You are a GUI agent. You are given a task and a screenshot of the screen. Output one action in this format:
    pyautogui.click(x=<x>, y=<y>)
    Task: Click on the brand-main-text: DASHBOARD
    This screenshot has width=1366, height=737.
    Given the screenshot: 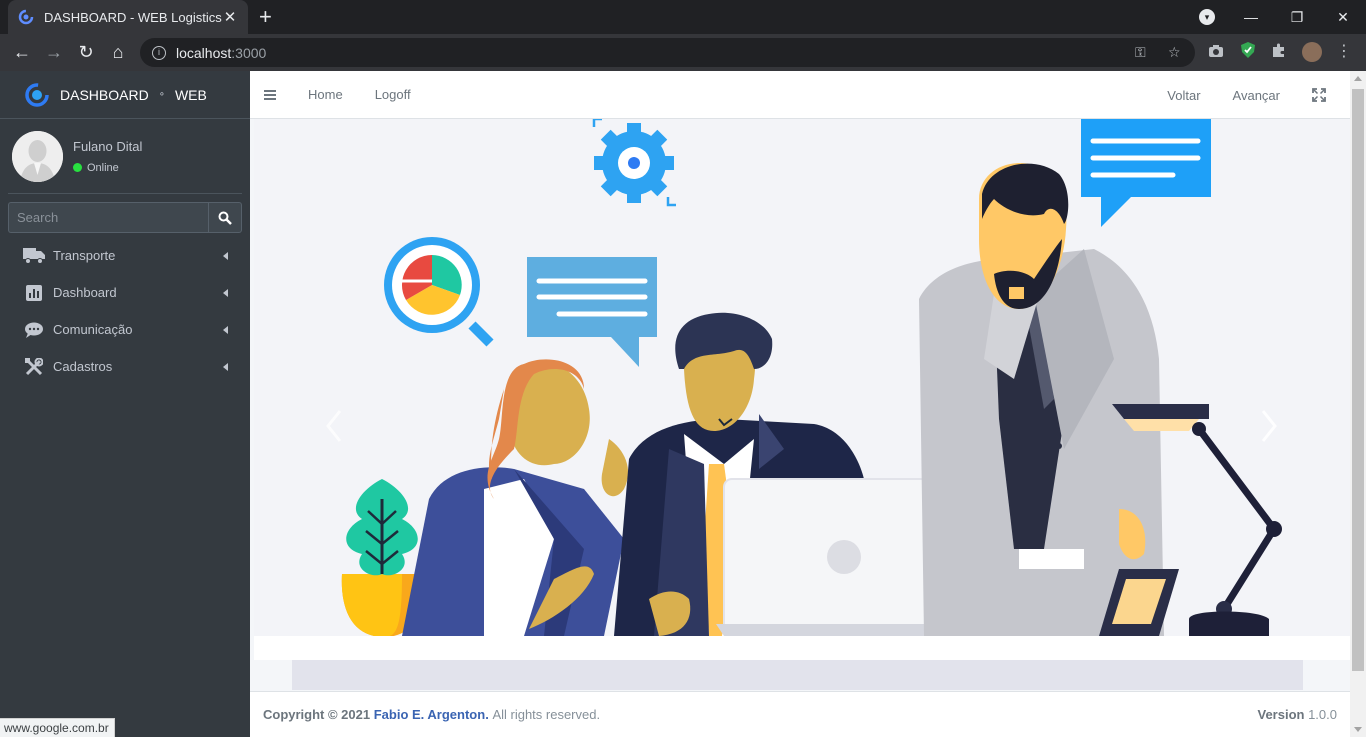 What is the action you would take?
    pyautogui.click(x=104, y=94)
    